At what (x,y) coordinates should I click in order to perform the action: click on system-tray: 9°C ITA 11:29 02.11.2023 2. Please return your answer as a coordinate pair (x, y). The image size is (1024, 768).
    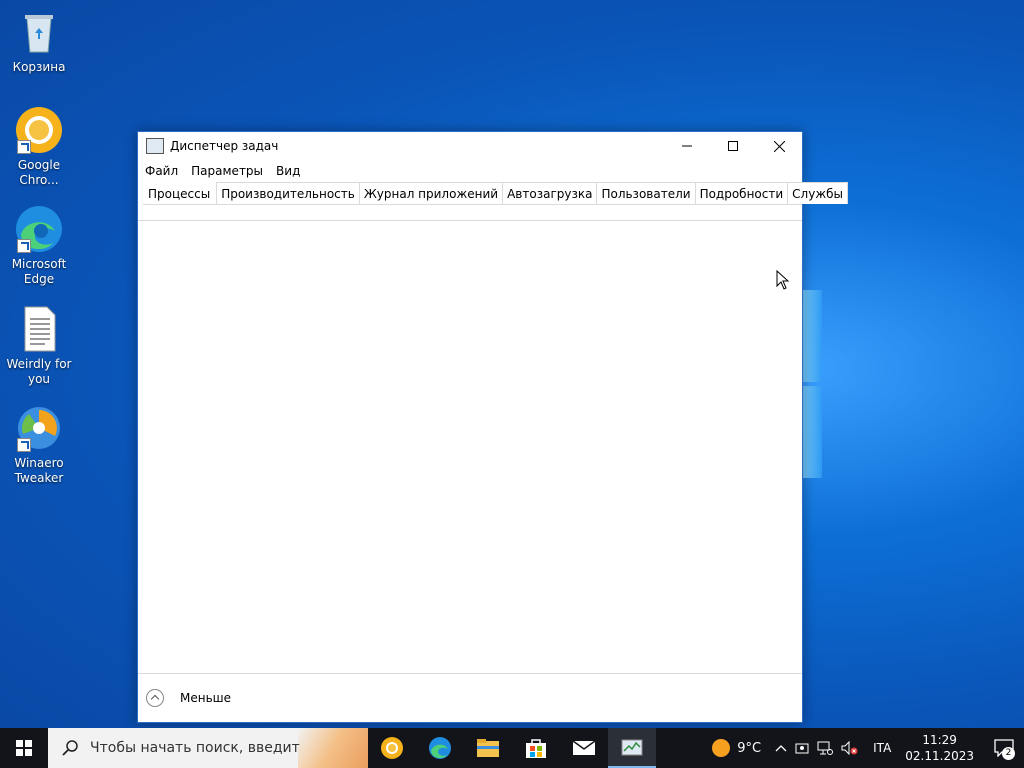
    Looking at the image, I should click on (867, 748).